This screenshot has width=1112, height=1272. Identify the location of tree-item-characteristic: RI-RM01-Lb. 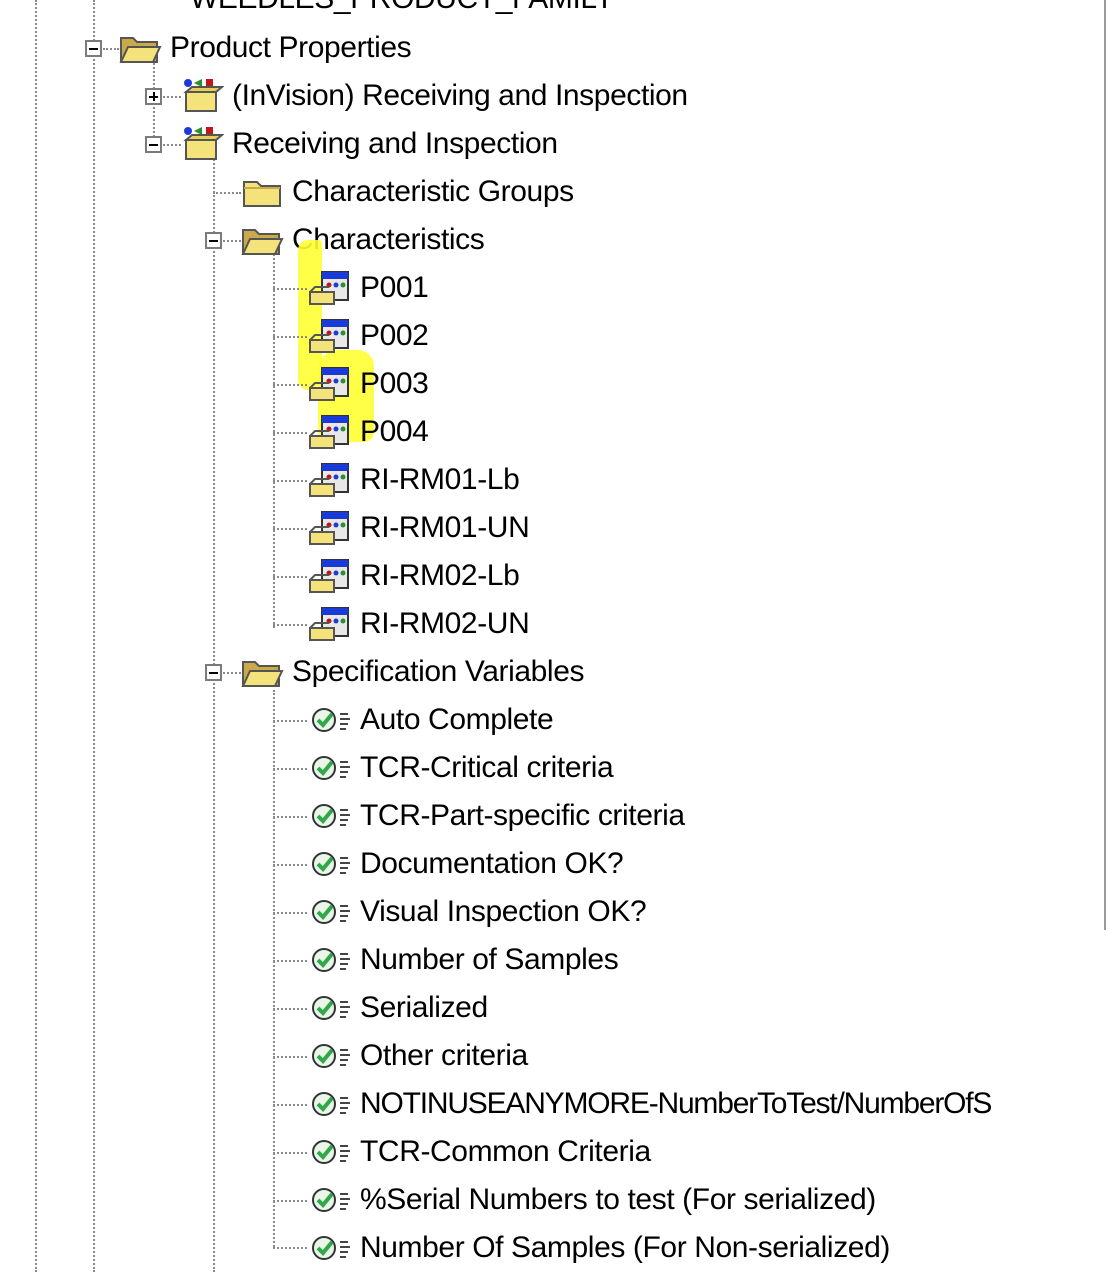
(414, 480).